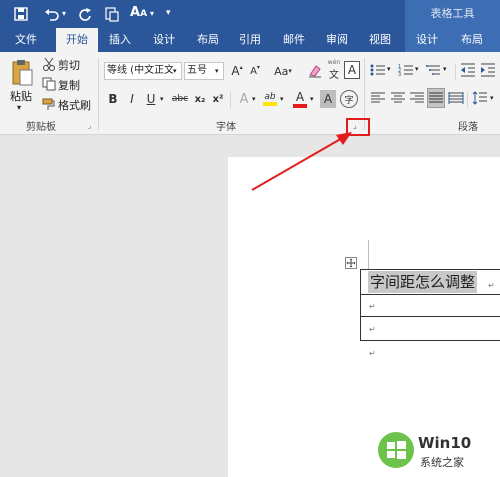  Describe the element at coordinates (120, 40) in the screenshot. I see `tab-insert: 插入` at that location.